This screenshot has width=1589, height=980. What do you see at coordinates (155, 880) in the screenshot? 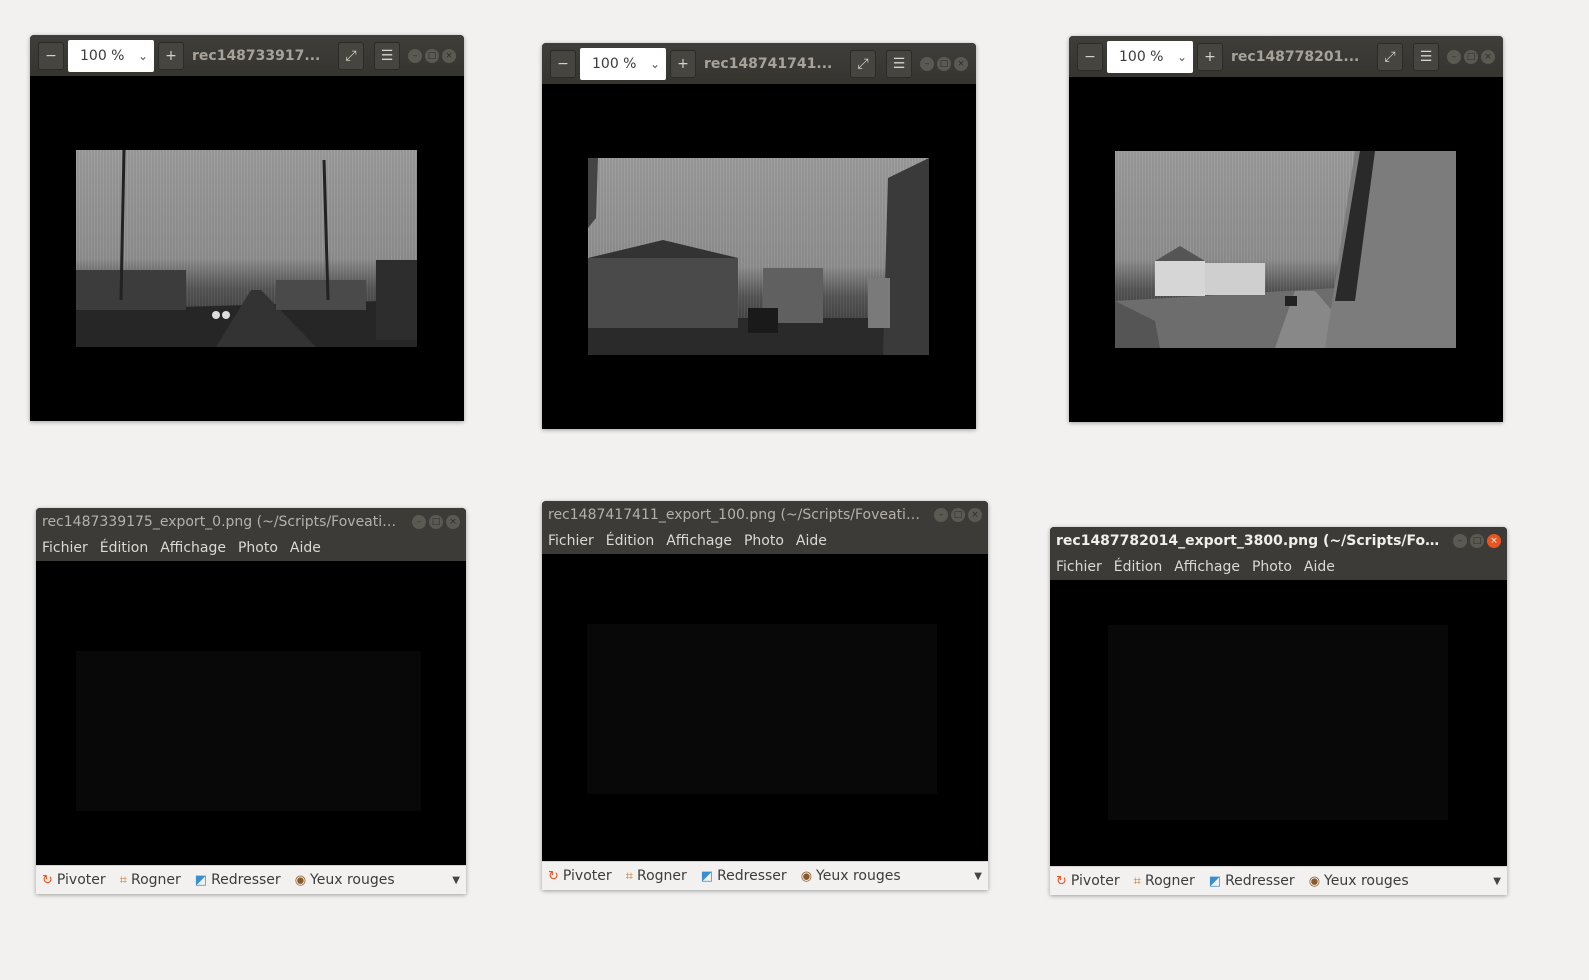
I see `crop-label: Rogner` at bounding box center [155, 880].